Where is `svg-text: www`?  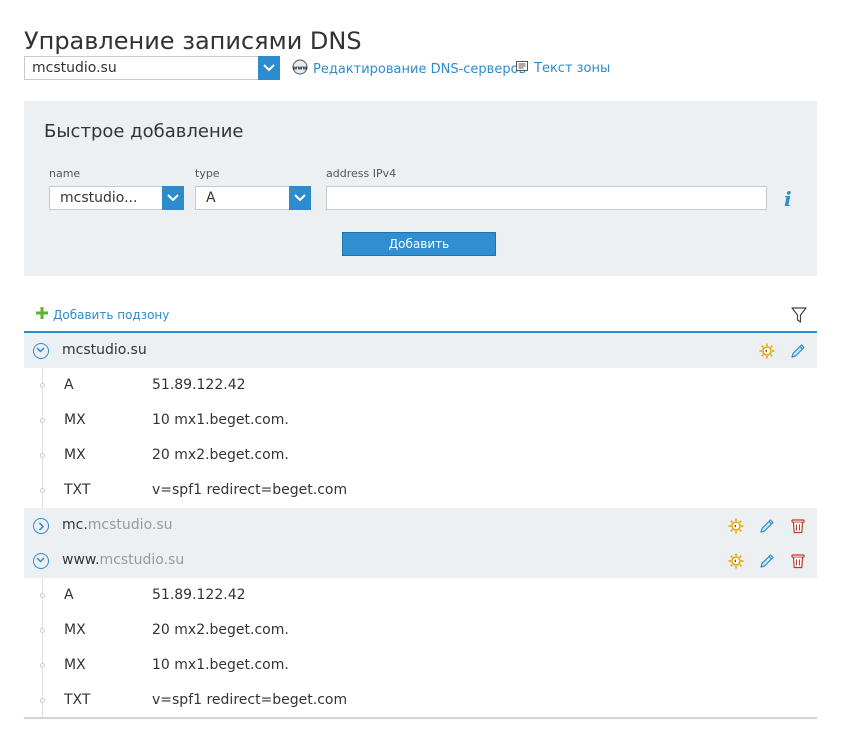
svg-text: www is located at coordinates (299, 69).